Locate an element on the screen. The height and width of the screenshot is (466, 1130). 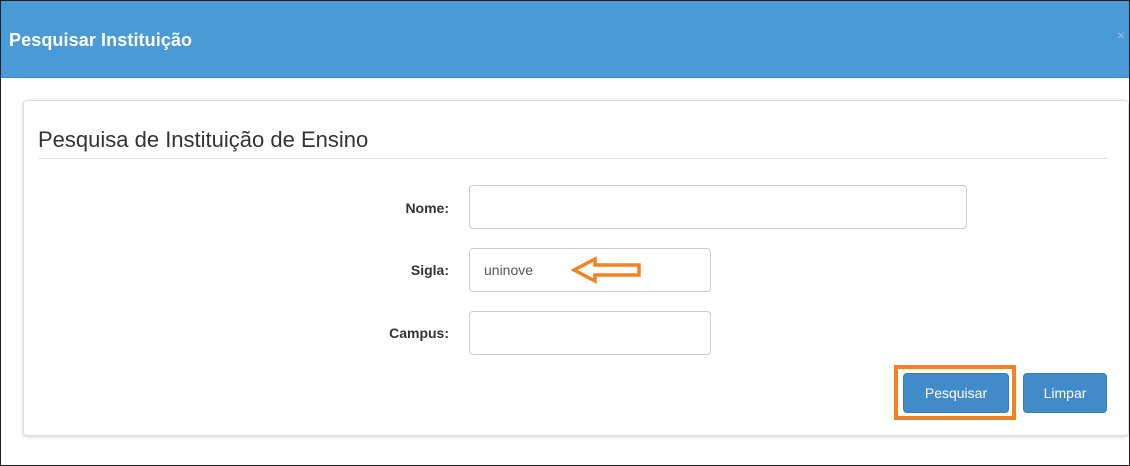
close-icon: × is located at coordinates (1121, 35).